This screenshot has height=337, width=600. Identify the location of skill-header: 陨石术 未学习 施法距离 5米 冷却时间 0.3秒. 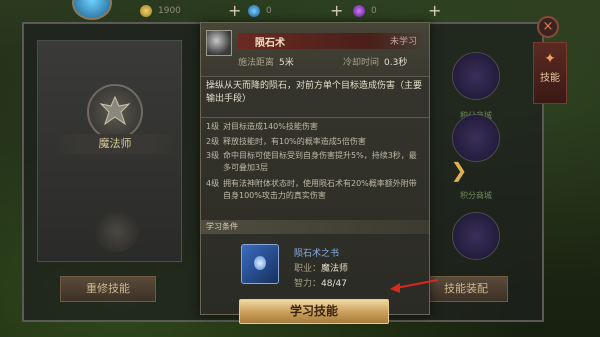
(315, 50).